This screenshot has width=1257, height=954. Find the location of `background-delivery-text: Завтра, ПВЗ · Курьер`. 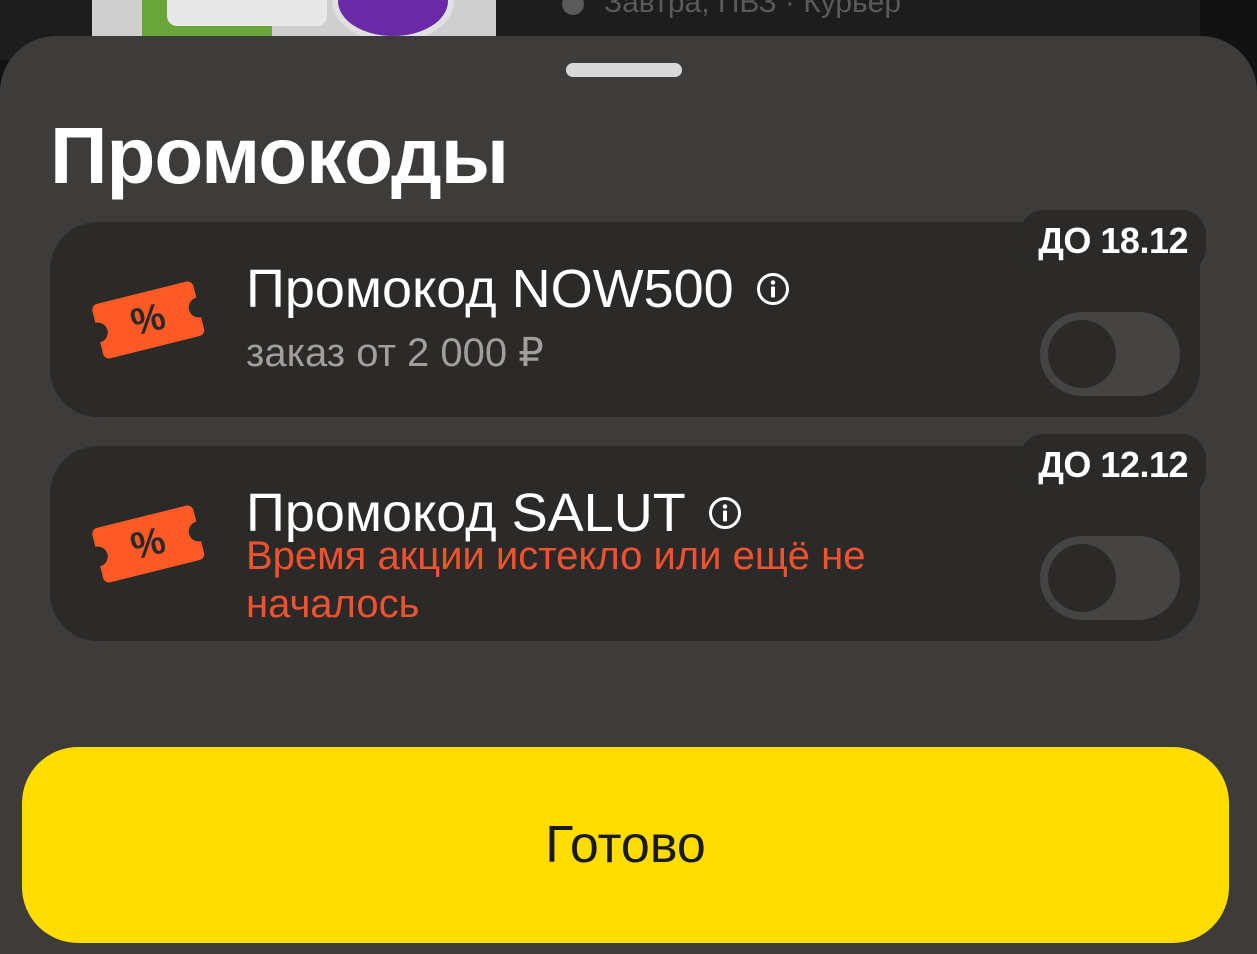

background-delivery-text: Завтра, ПВЗ · Курьер is located at coordinates (753, 9).